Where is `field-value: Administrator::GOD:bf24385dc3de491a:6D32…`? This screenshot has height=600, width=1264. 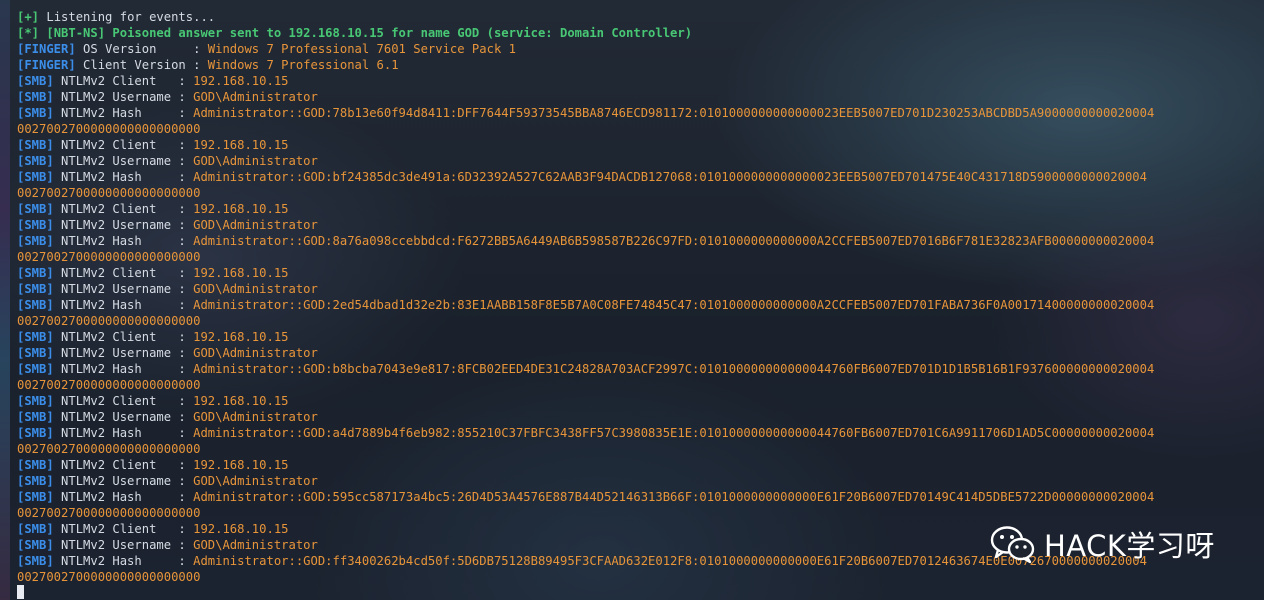 field-value: Administrator::GOD:bf24385dc3de491a:6D32… is located at coordinates (670, 177).